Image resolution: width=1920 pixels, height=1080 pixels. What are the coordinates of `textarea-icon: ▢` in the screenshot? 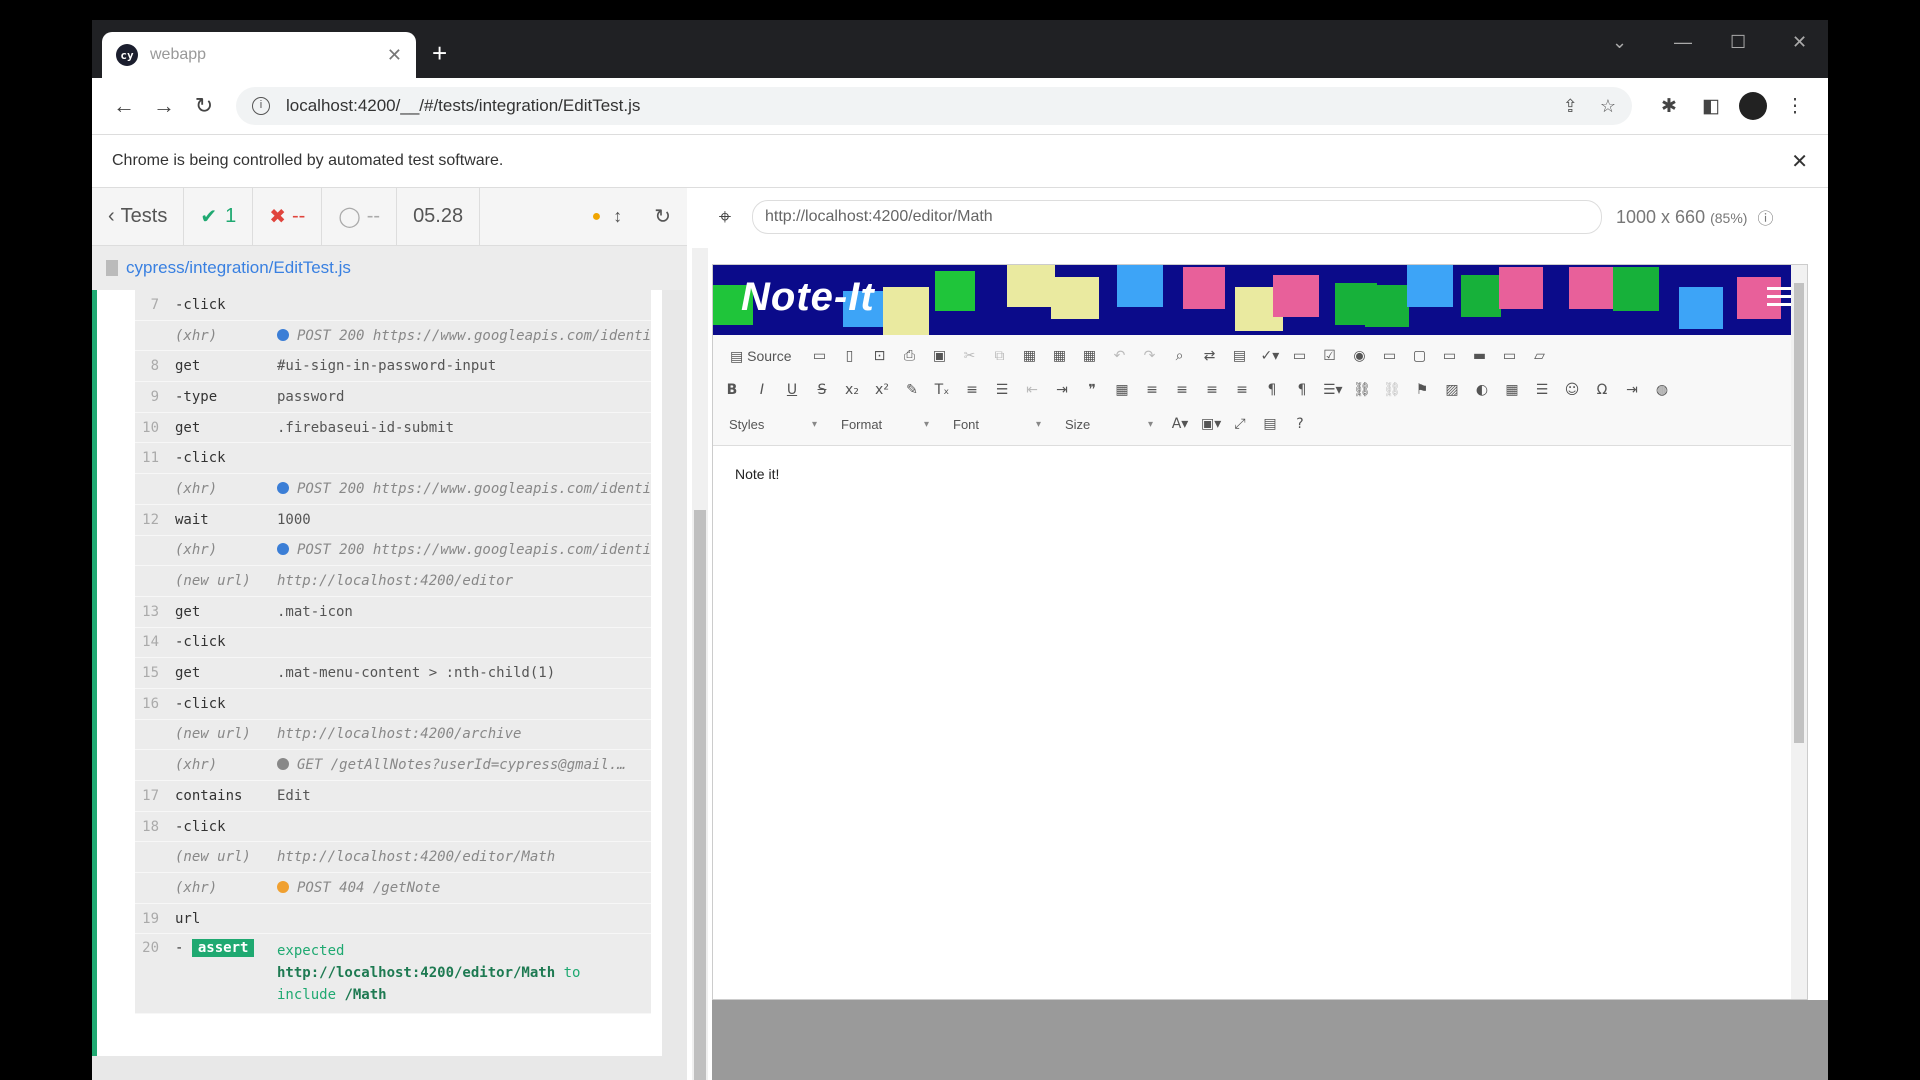 It's located at (1419, 356).